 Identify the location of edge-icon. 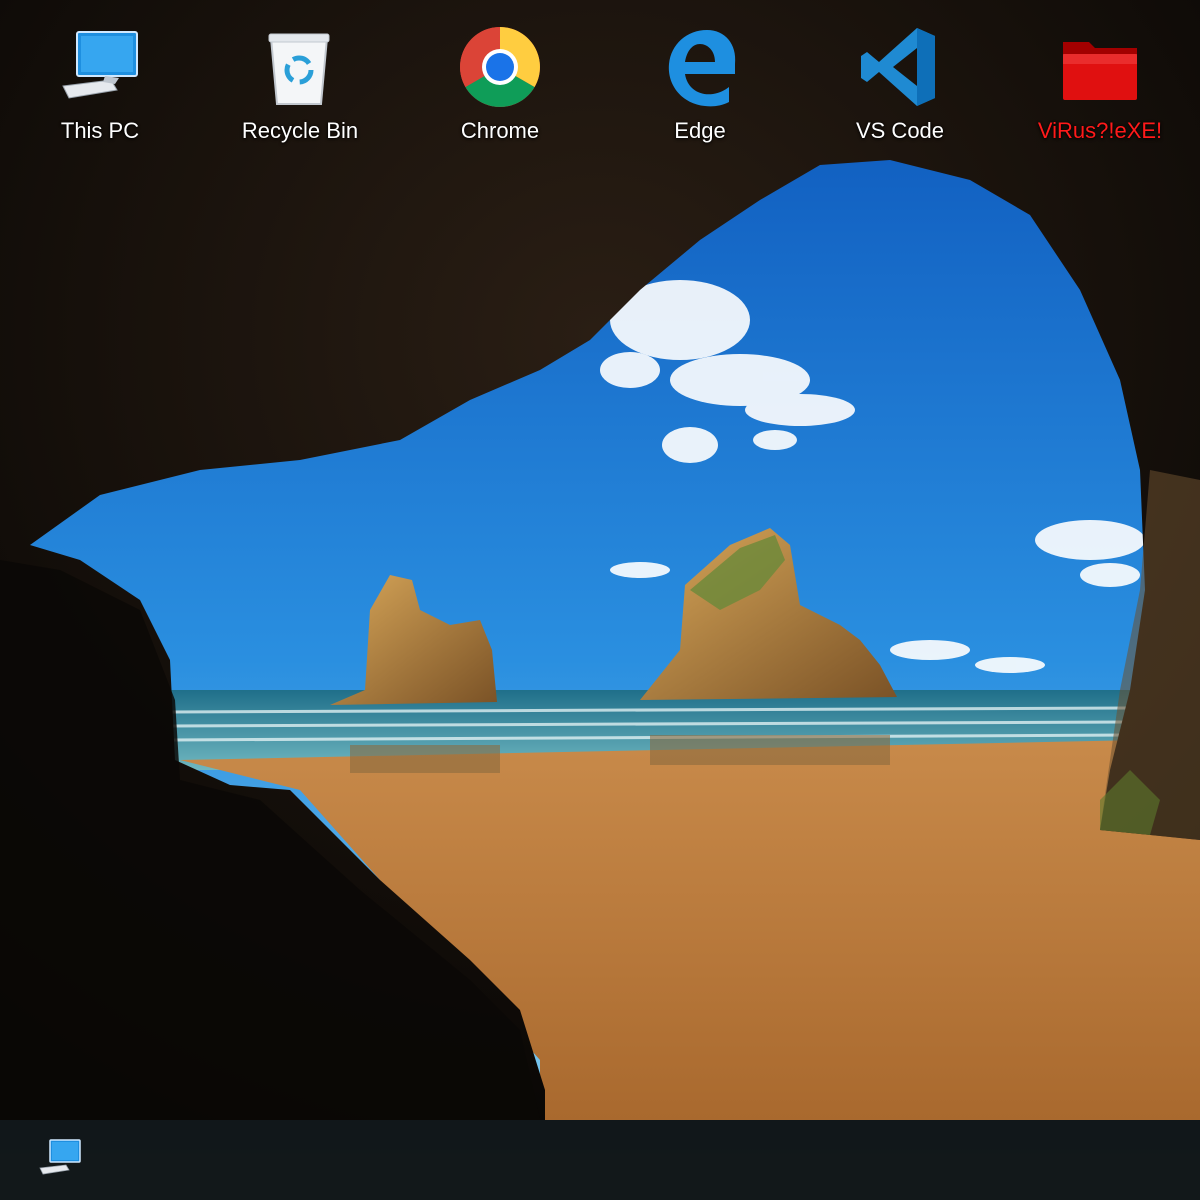
(700, 67).